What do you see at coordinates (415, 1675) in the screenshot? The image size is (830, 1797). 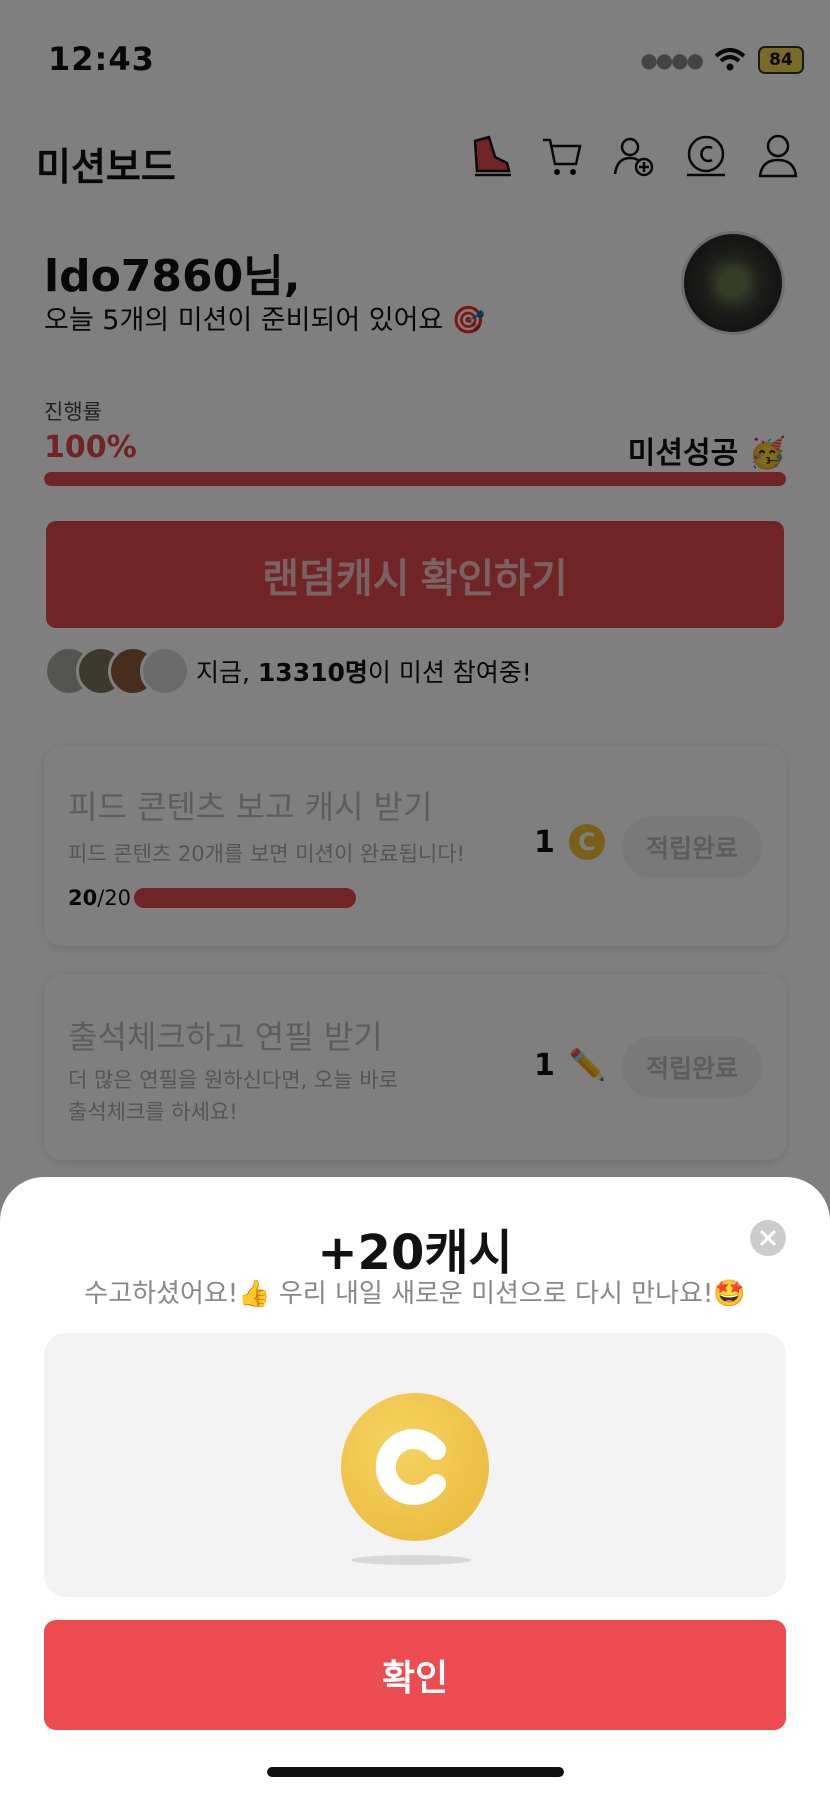 I see `confirm-button: 확인` at bounding box center [415, 1675].